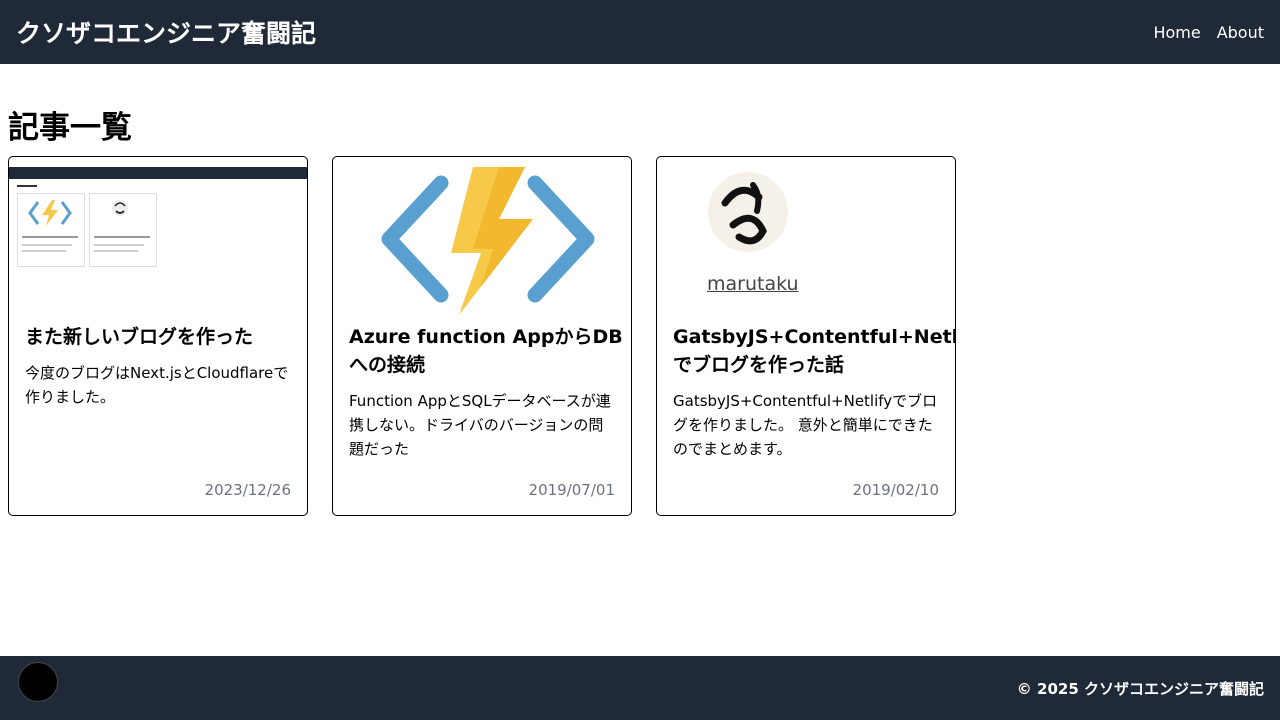  What do you see at coordinates (1240, 32) in the screenshot?
I see `nav-about-link: About` at bounding box center [1240, 32].